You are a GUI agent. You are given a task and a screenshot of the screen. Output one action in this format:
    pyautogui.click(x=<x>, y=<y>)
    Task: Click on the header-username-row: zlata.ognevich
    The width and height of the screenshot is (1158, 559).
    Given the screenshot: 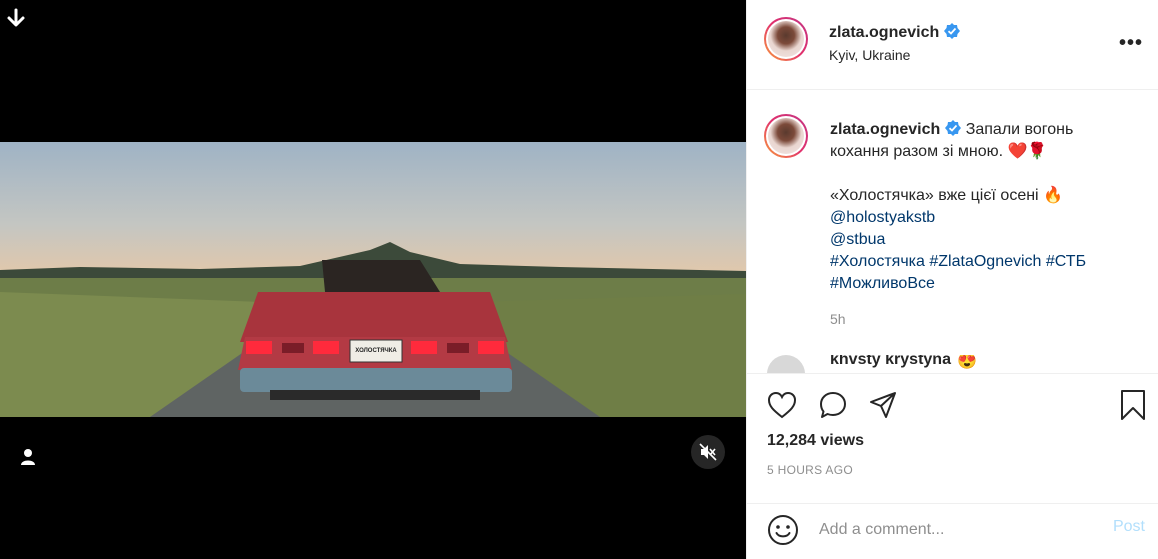 What is the action you would take?
    pyautogui.click(x=895, y=32)
    